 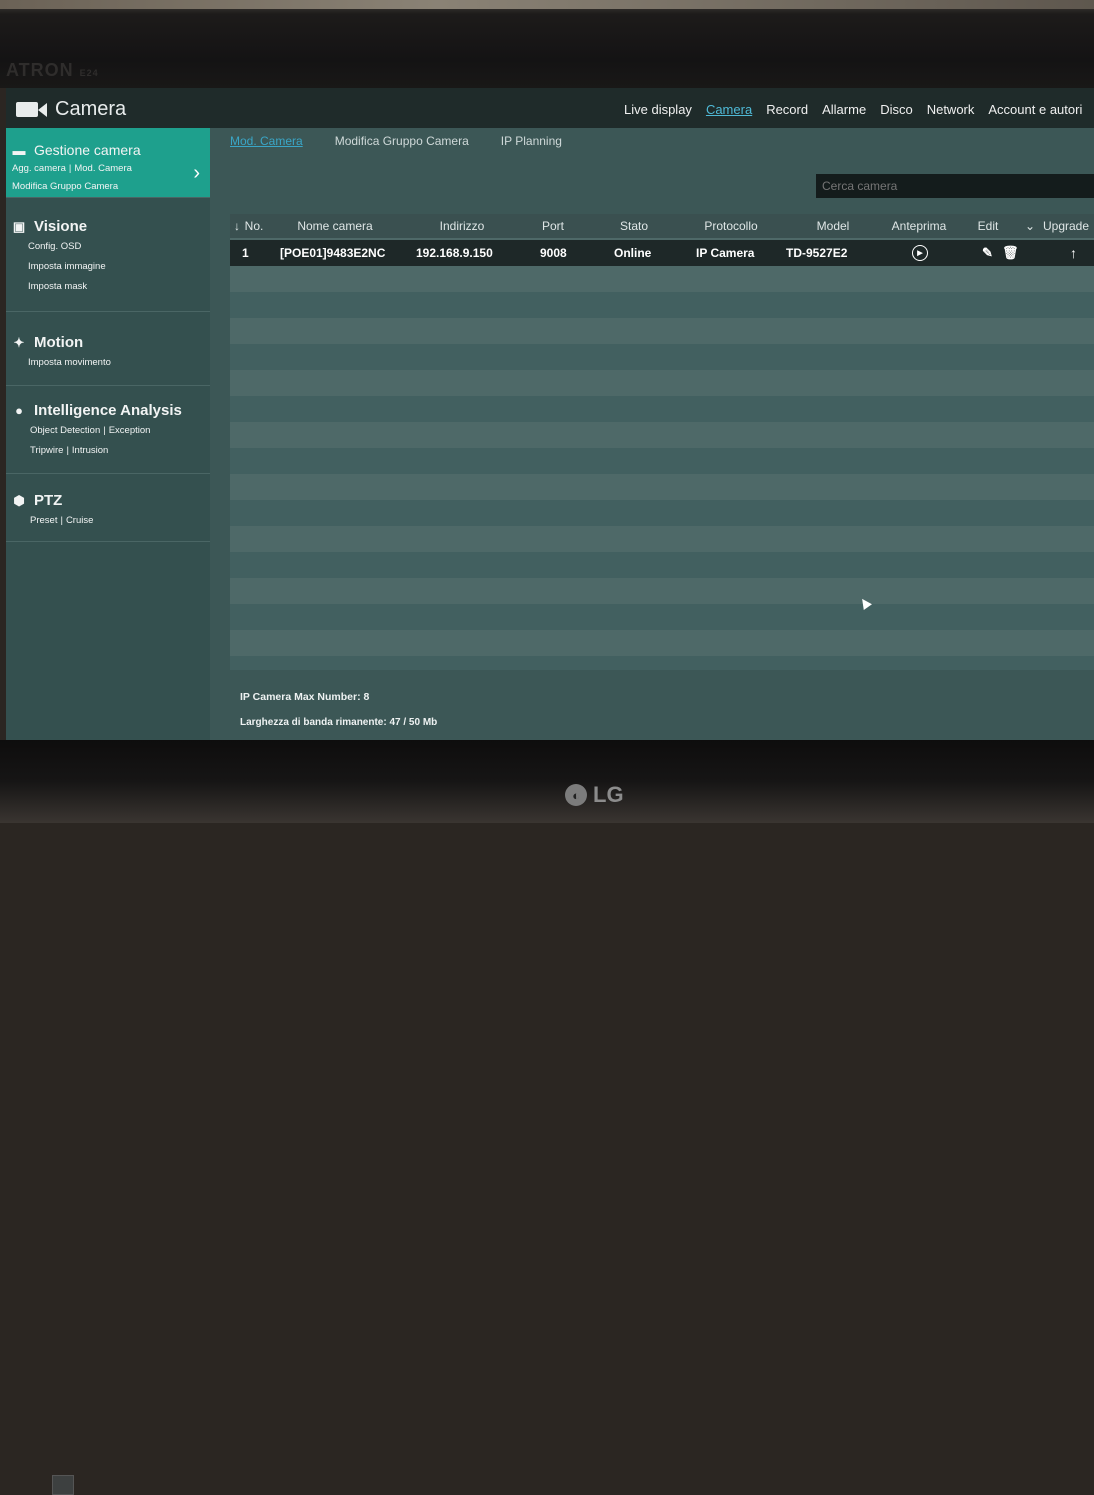 I want to click on search-camera-input, so click(x=955, y=186).